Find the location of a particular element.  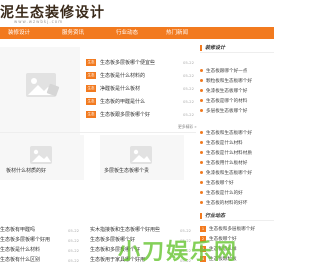

card-caption: 多层板生态板哪个贵 is located at coordinates (126, 170).